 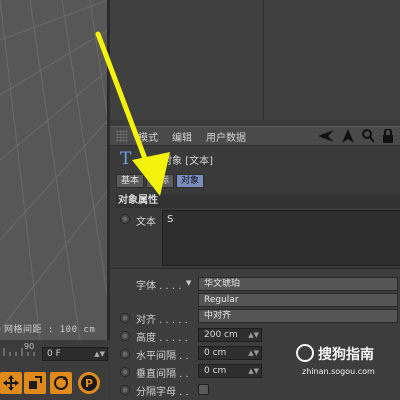 What do you see at coordinates (162, 338) in the screenshot?
I see `height-label: 高度 . . . . .` at bounding box center [162, 338].